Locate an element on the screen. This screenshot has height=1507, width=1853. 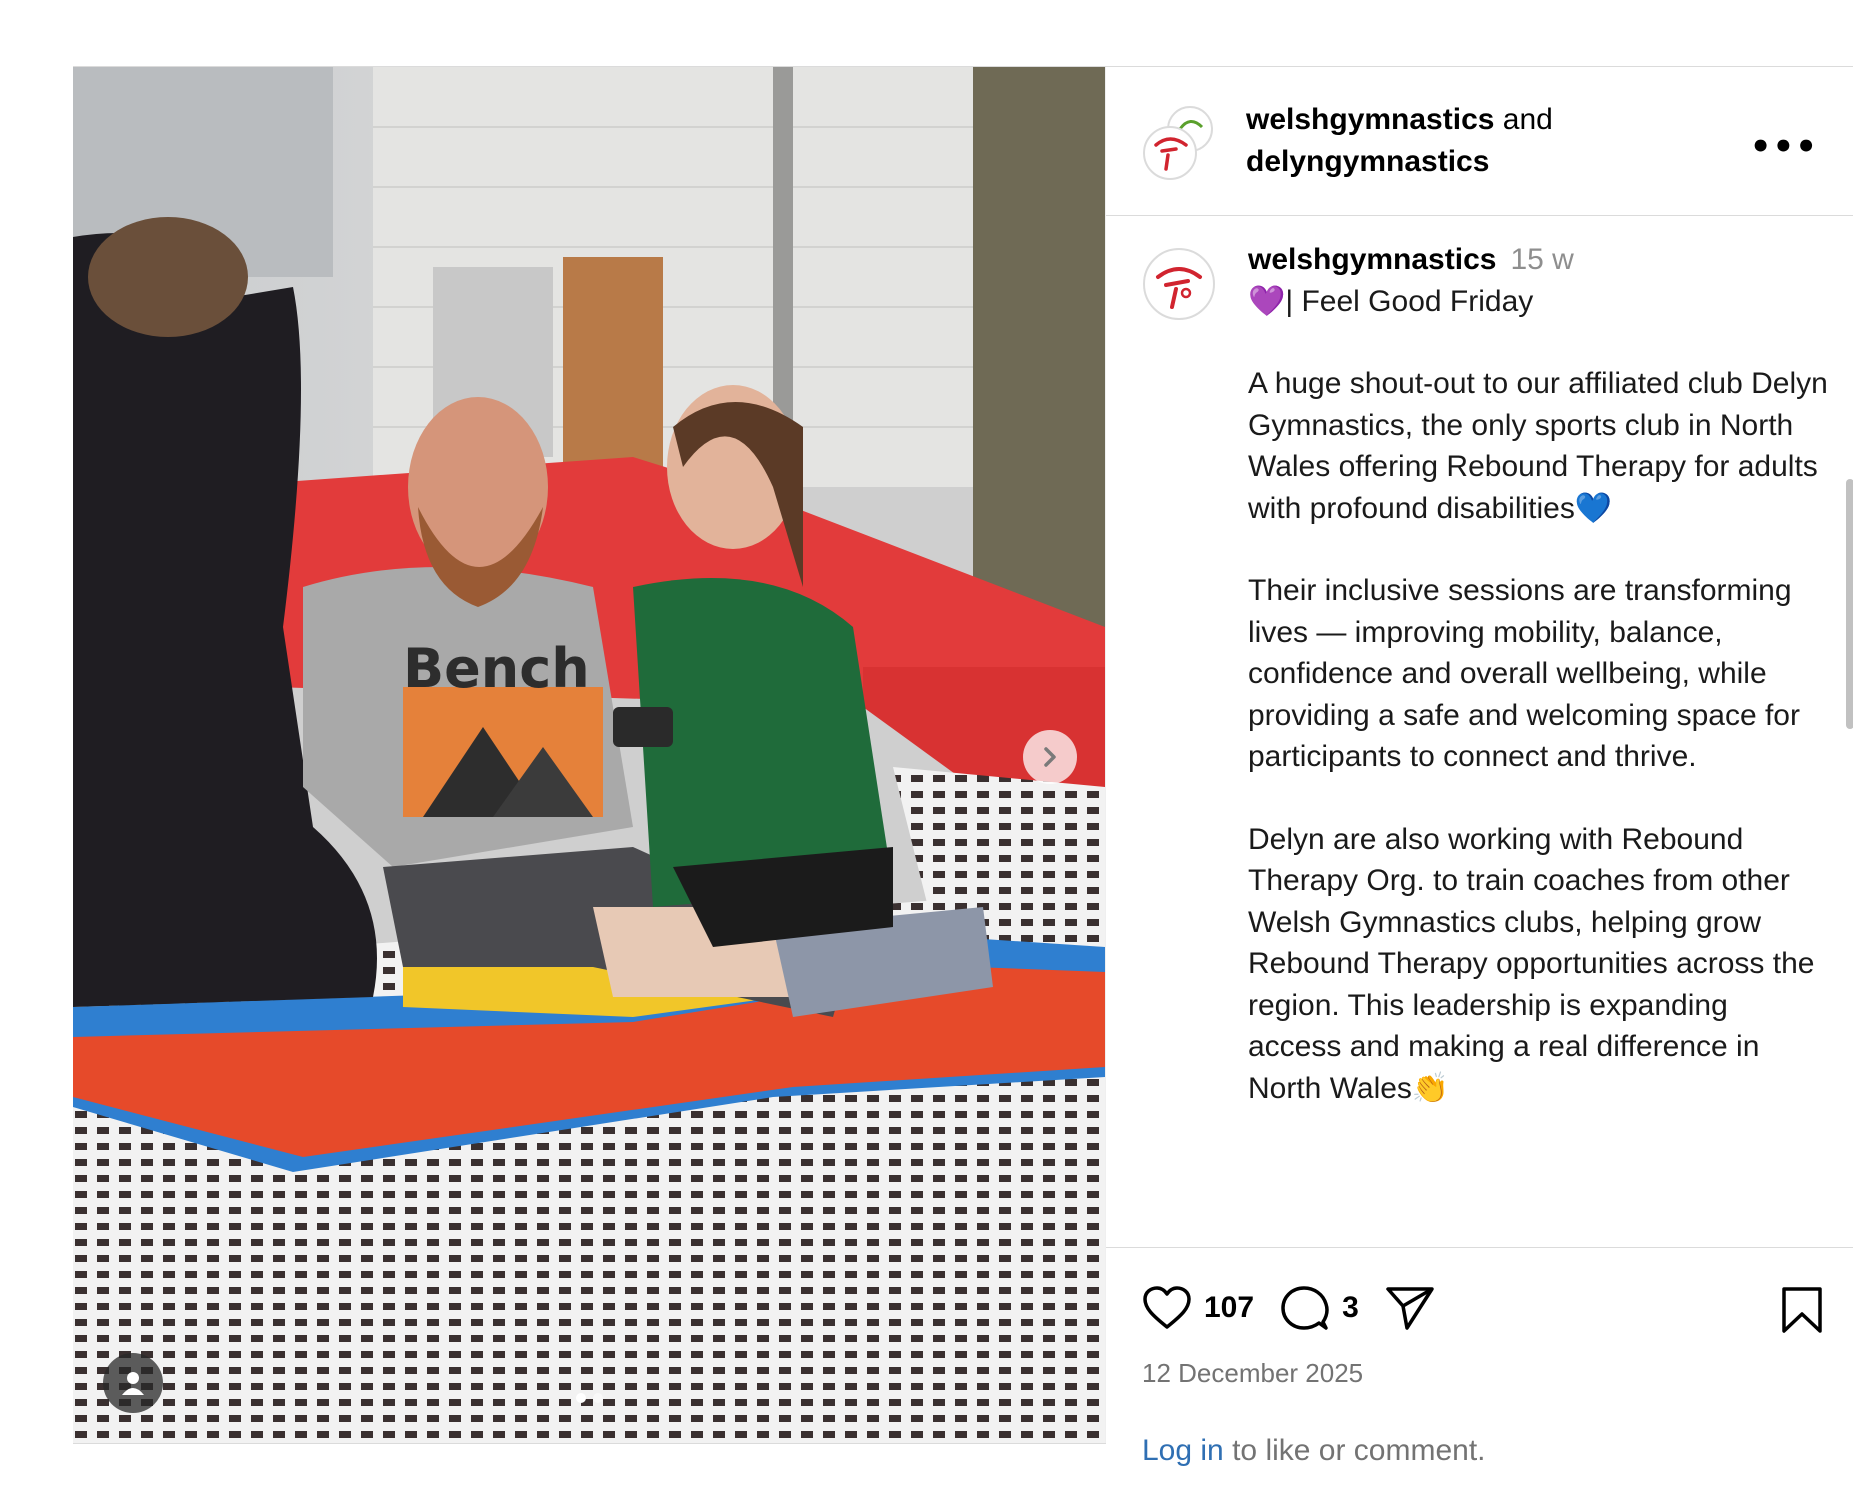
login-link: Log in is located at coordinates (1183, 1450).